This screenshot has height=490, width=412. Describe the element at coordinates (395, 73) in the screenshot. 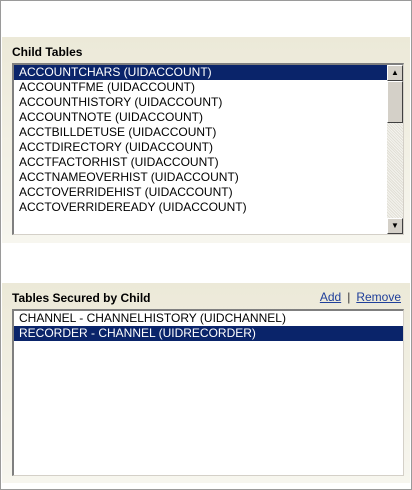

I see `scroll-up-arrow-icon: ▲` at that location.